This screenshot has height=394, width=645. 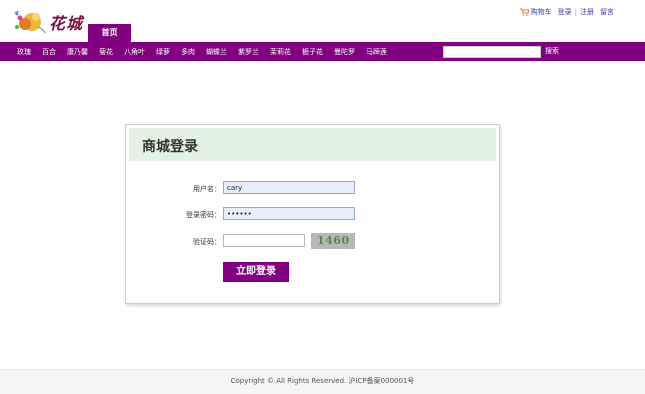 What do you see at coordinates (66, 23) in the screenshot?
I see `logo-text: 花城` at bounding box center [66, 23].